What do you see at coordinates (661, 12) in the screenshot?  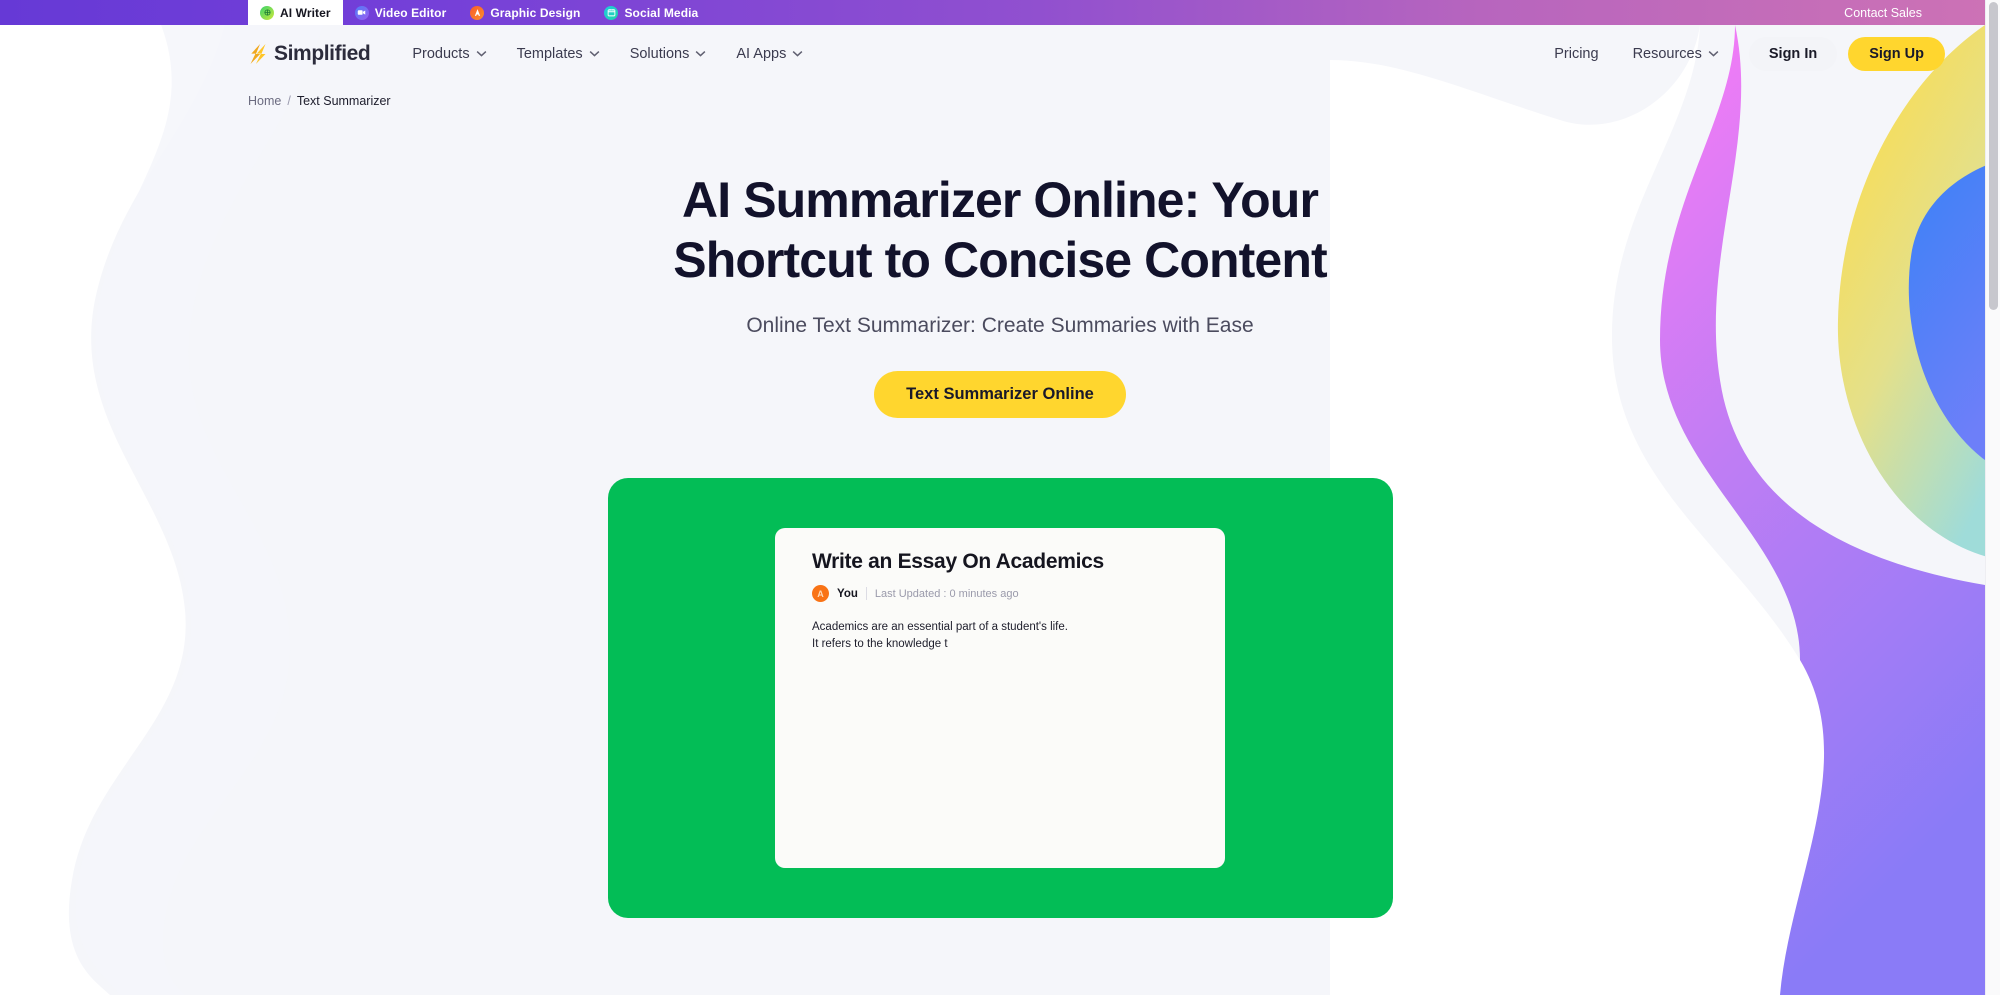 I see `app-tab-label: Social Media` at bounding box center [661, 12].